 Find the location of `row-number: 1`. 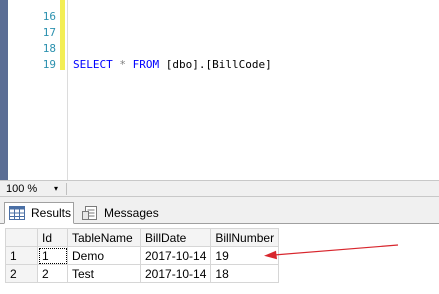

row-number: 1 is located at coordinates (21, 255).